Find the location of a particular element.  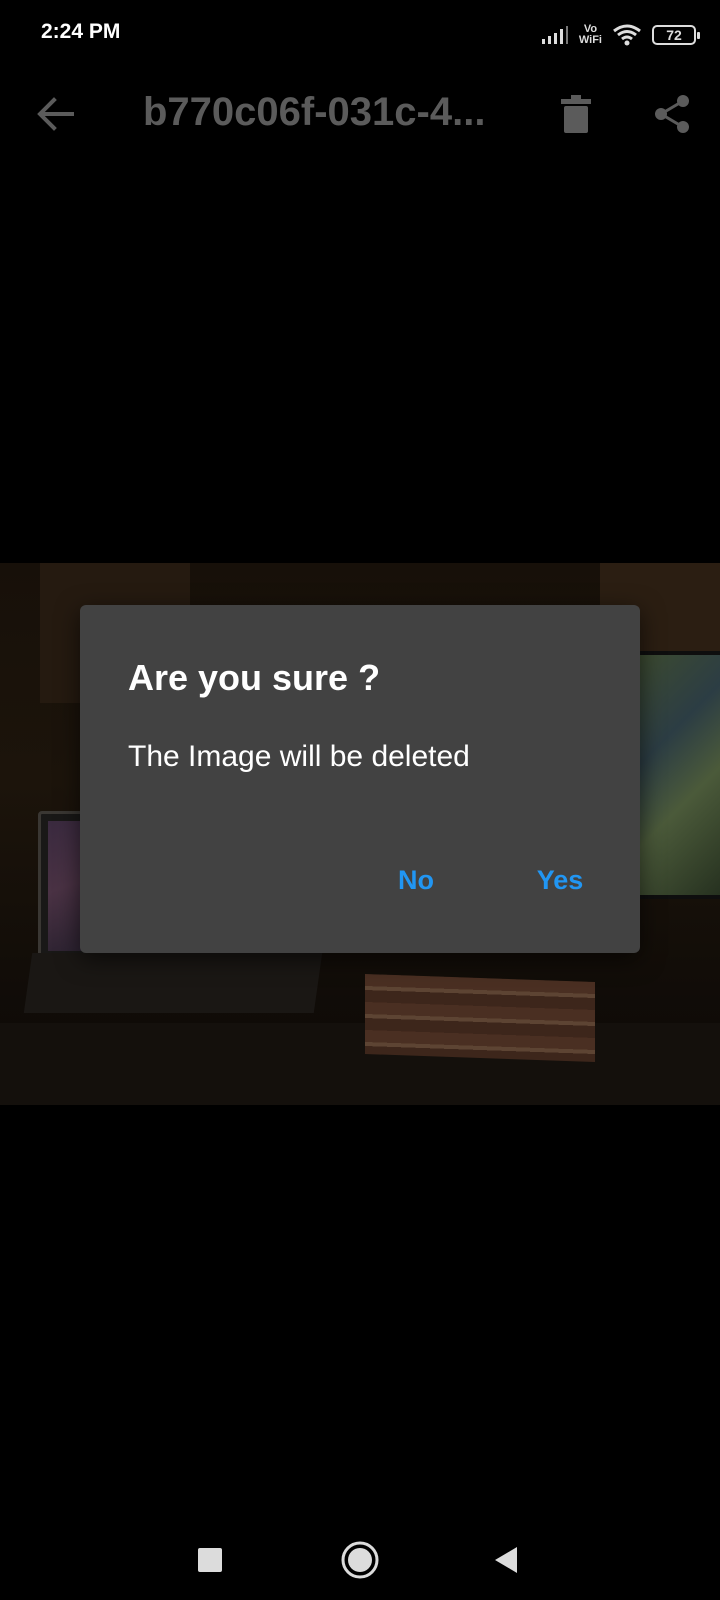

share-icon is located at coordinates (672, 114).